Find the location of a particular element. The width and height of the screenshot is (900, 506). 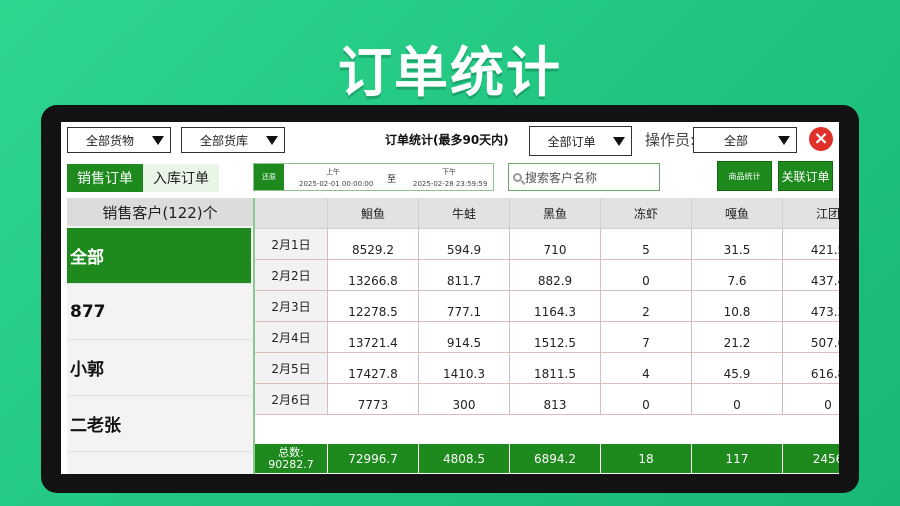

value-cell: 882.9 is located at coordinates (555, 275).